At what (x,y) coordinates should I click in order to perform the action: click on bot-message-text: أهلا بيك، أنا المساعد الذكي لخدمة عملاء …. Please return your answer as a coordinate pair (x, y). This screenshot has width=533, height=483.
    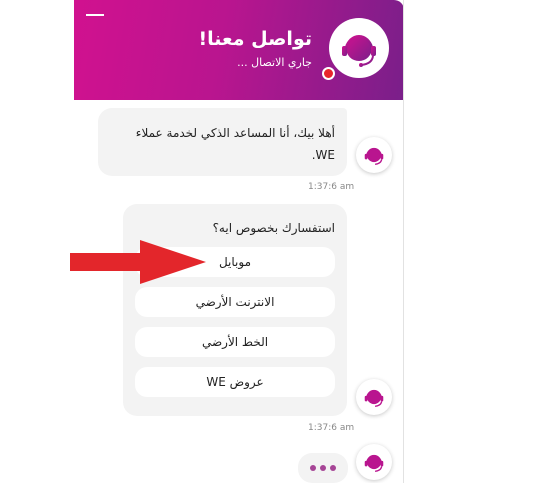
    Looking at the image, I should click on (235, 144).